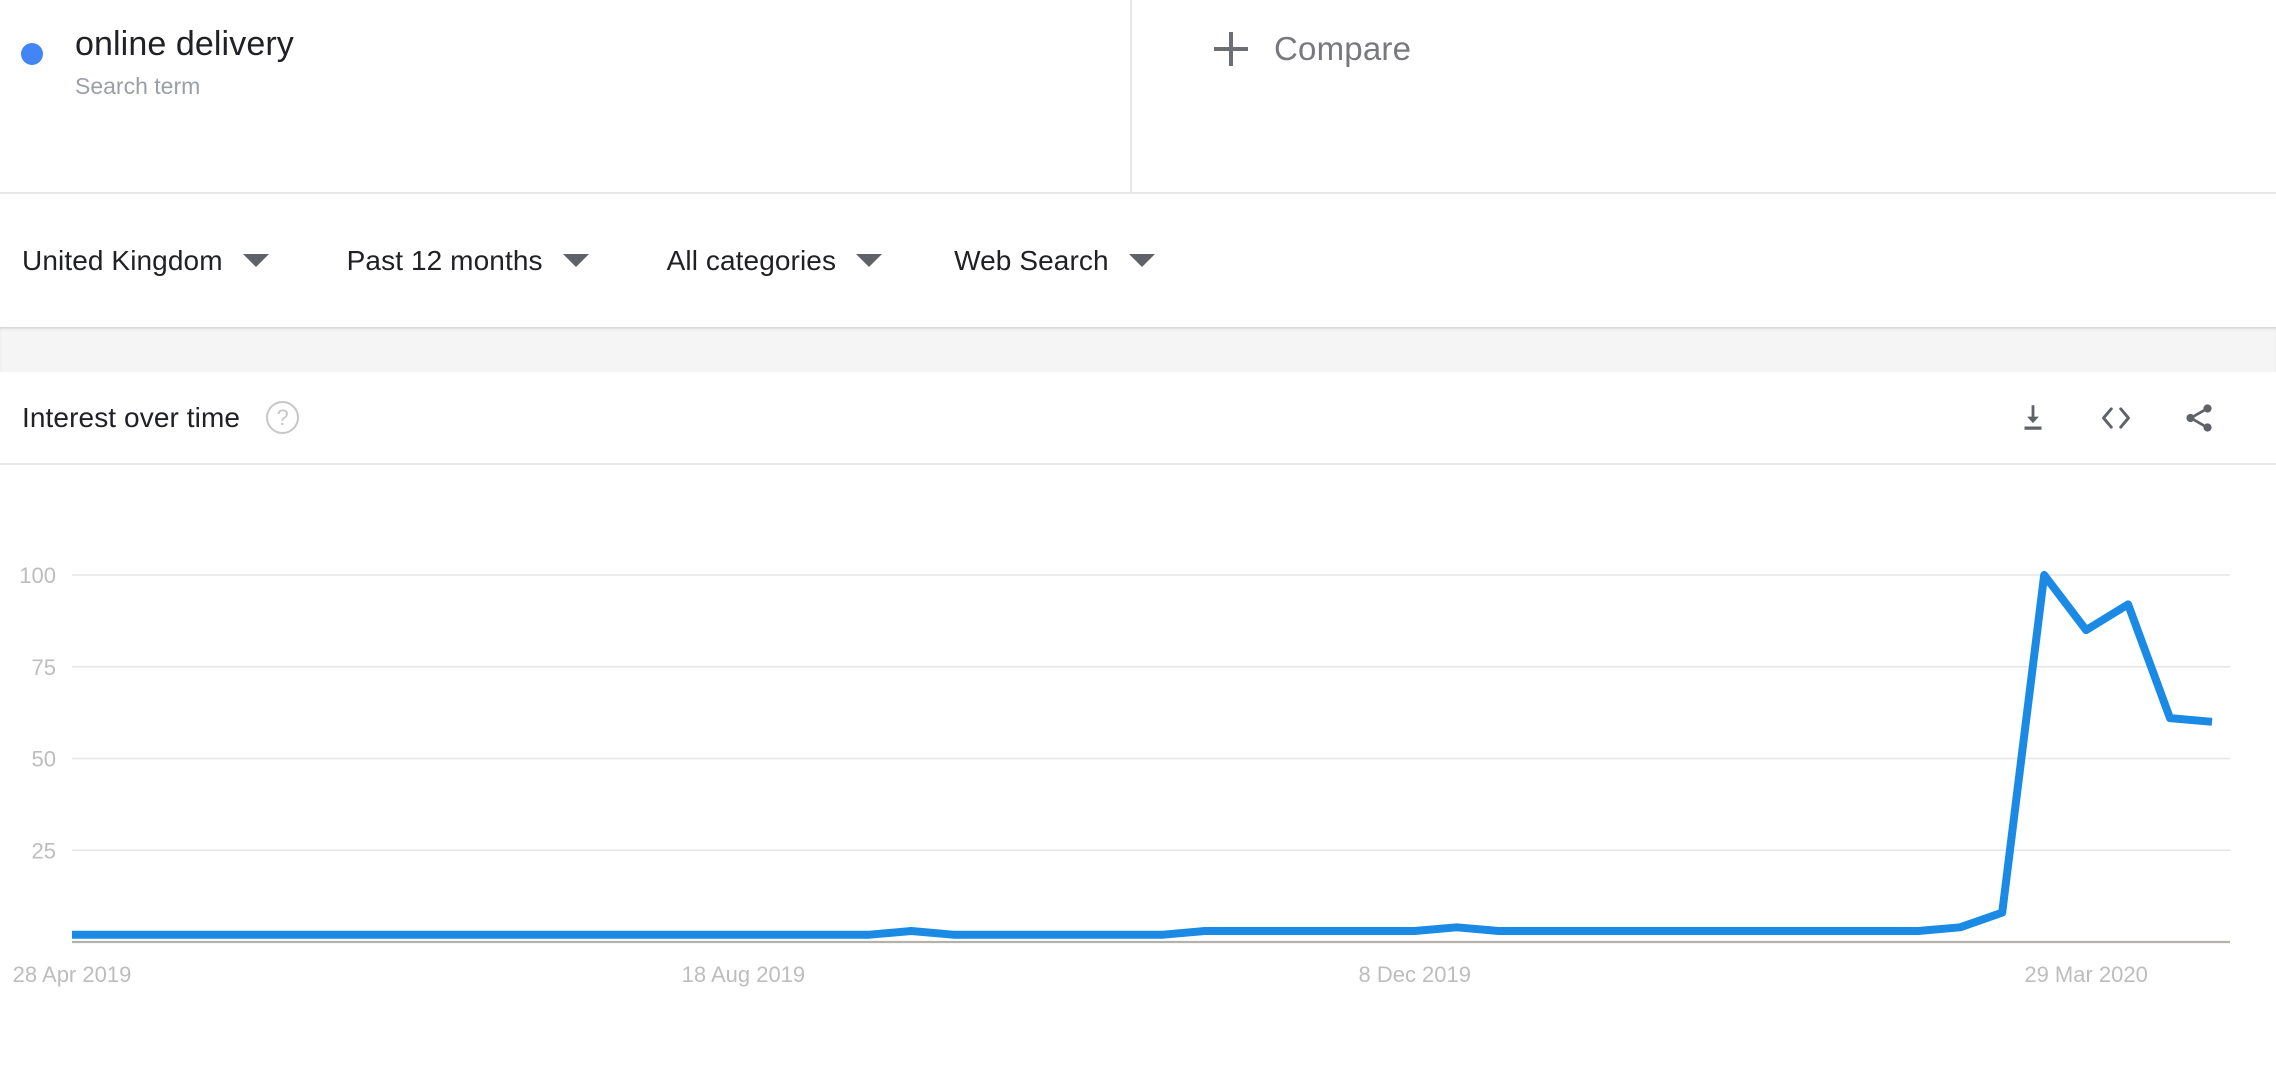  Describe the element at coordinates (32, 54) in the screenshot. I see `series-color-dot-icon` at that location.